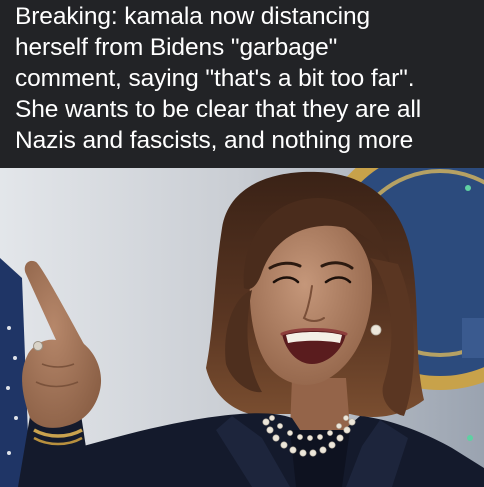 Image resolution: width=484 pixels, height=487 pixels. What do you see at coordinates (214, 140) in the screenshot?
I see `caption-line-5: Nazis and fascists, and nothing more` at bounding box center [214, 140].